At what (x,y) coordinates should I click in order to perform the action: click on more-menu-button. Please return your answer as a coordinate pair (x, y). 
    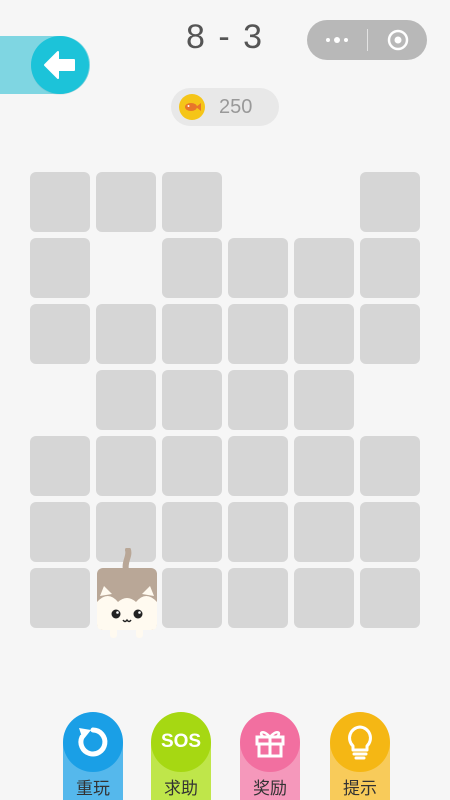
    Looking at the image, I should click on (337, 40).